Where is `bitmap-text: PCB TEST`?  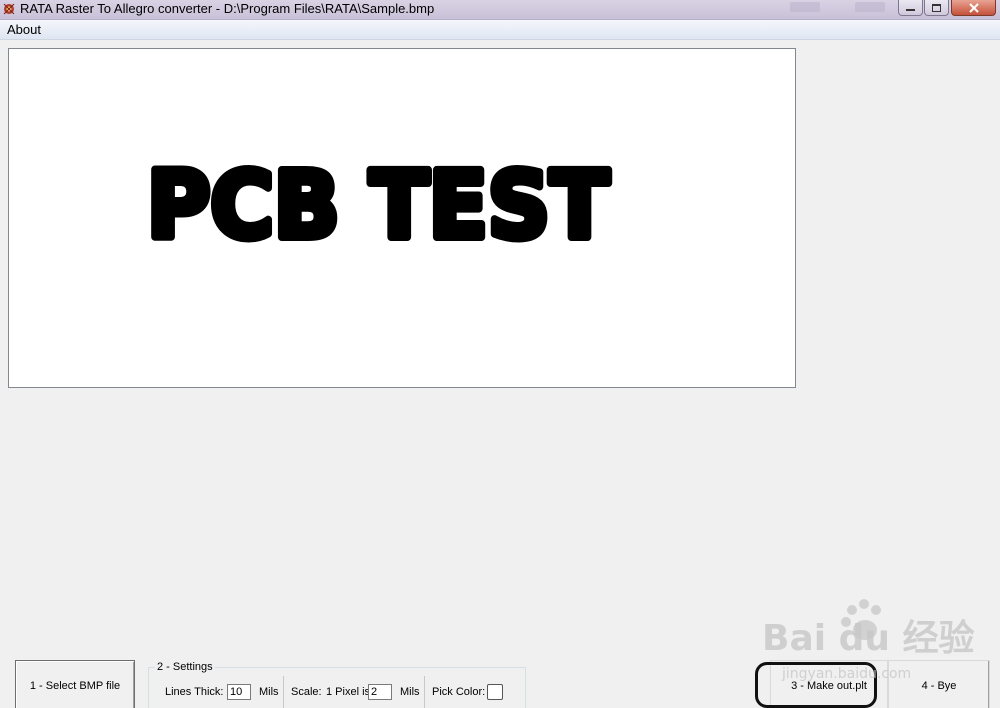
bitmap-text: PCB TEST is located at coordinates (378, 205).